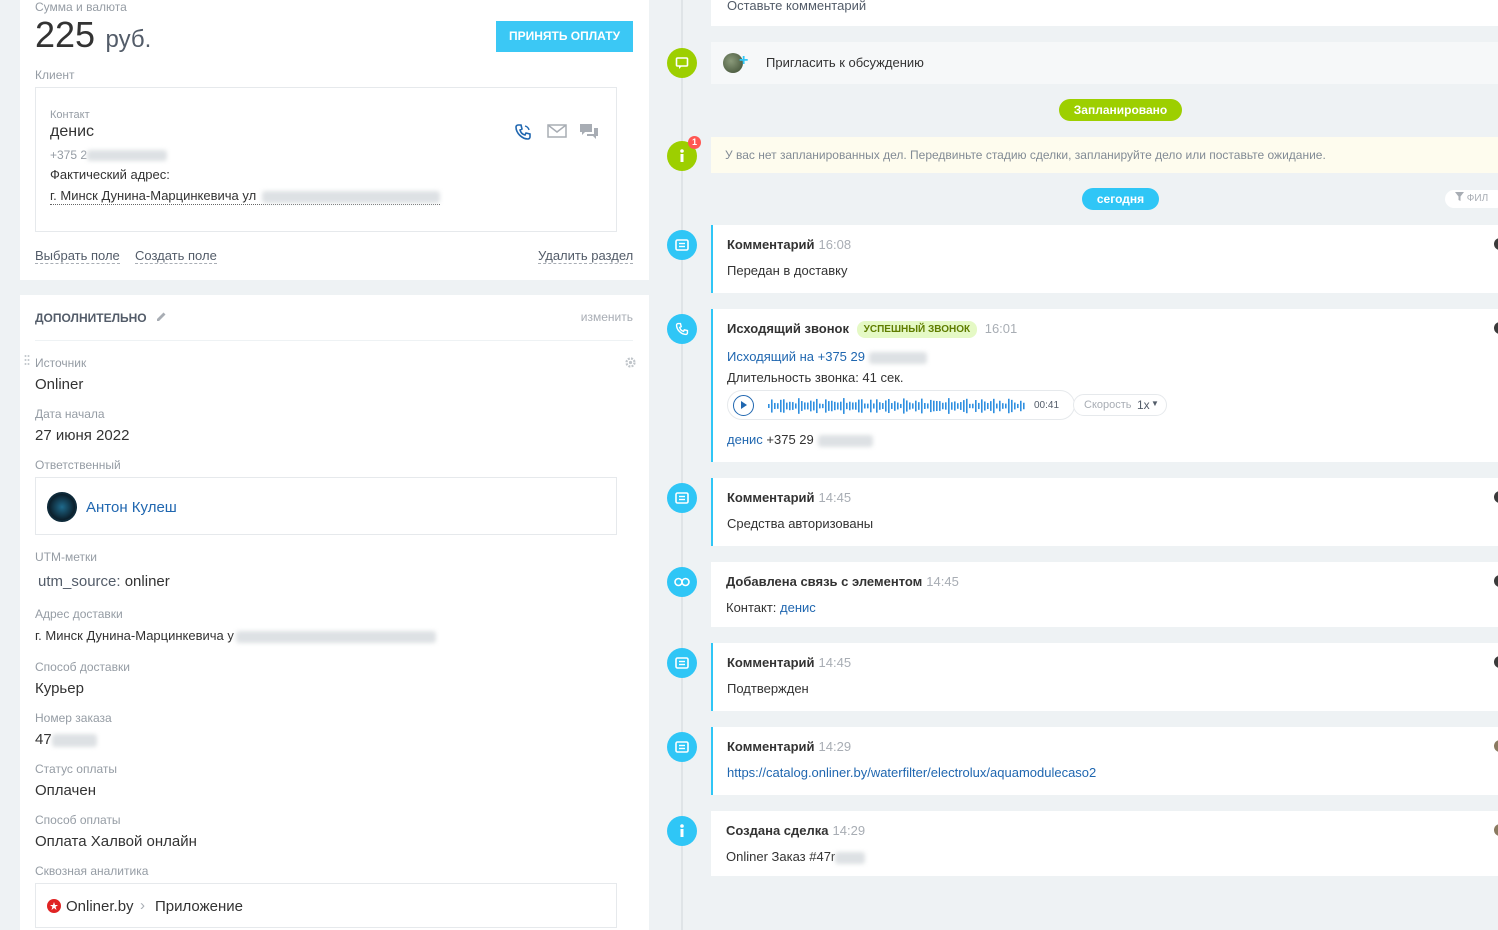 The width and height of the screenshot is (1498, 930). I want to click on delivery-address-value: г. Минск Дунина-Марцинкевича у, so click(235, 635).